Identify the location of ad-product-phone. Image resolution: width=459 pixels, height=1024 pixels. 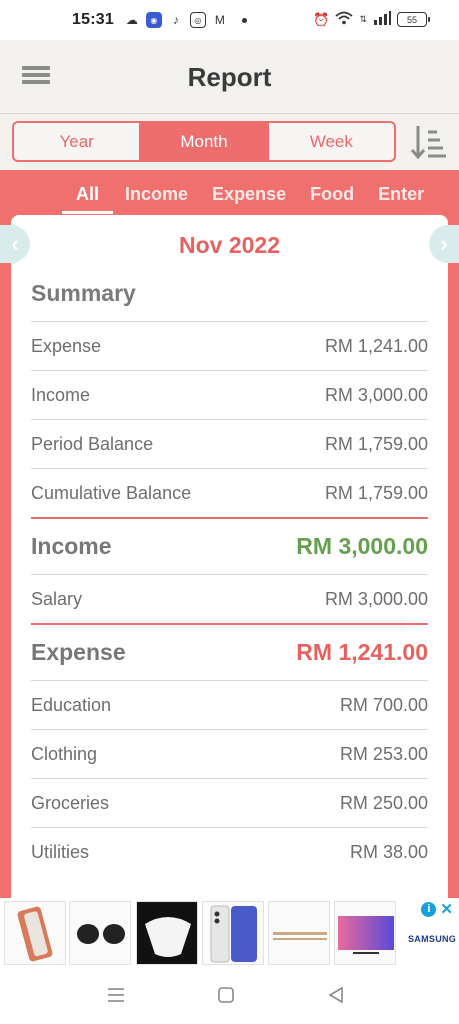
(233, 933).